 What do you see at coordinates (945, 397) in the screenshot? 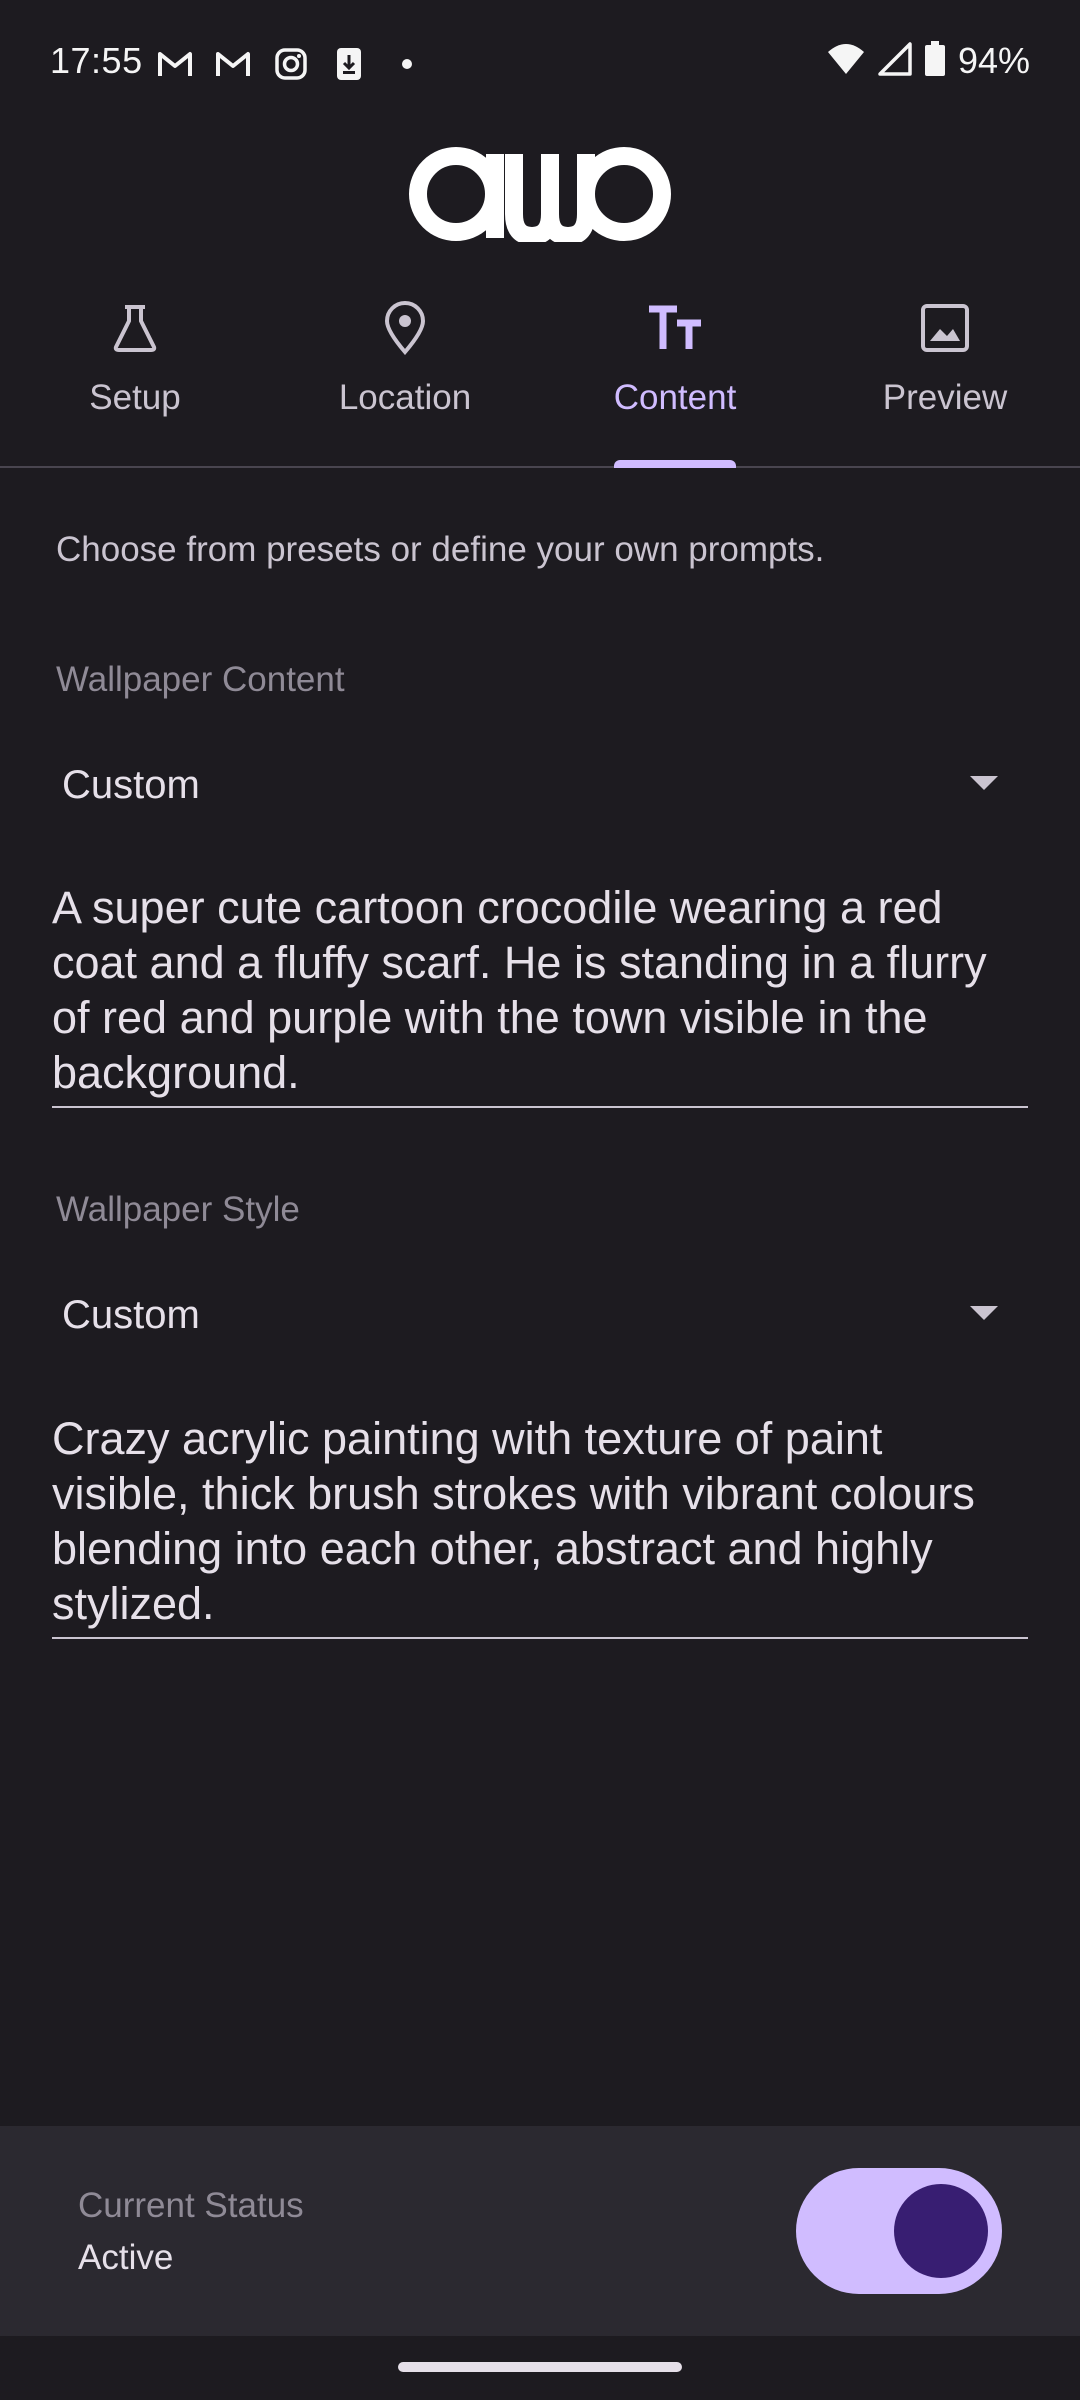
I see `tab-label: Preview` at bounding box center [945, 397].